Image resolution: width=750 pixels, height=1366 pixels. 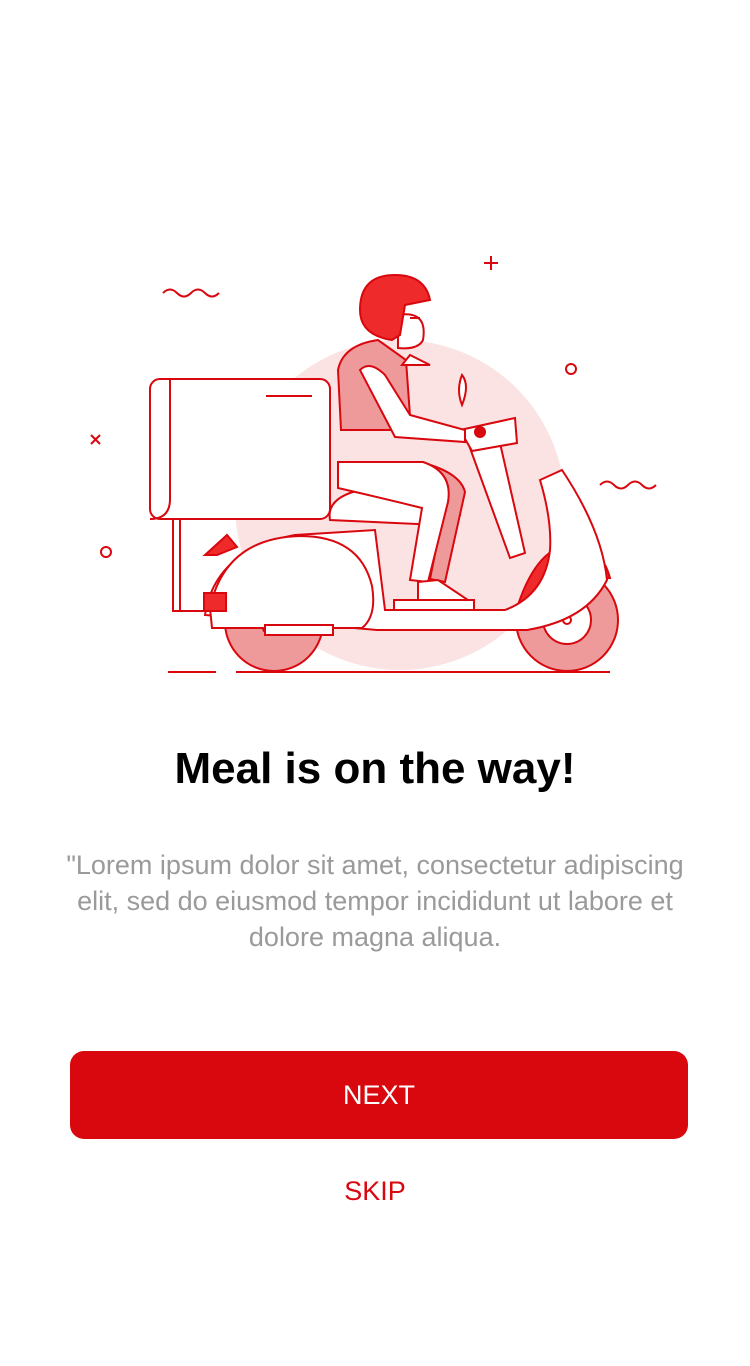 I want to click on plus-icon, so click(x=491, y=263).